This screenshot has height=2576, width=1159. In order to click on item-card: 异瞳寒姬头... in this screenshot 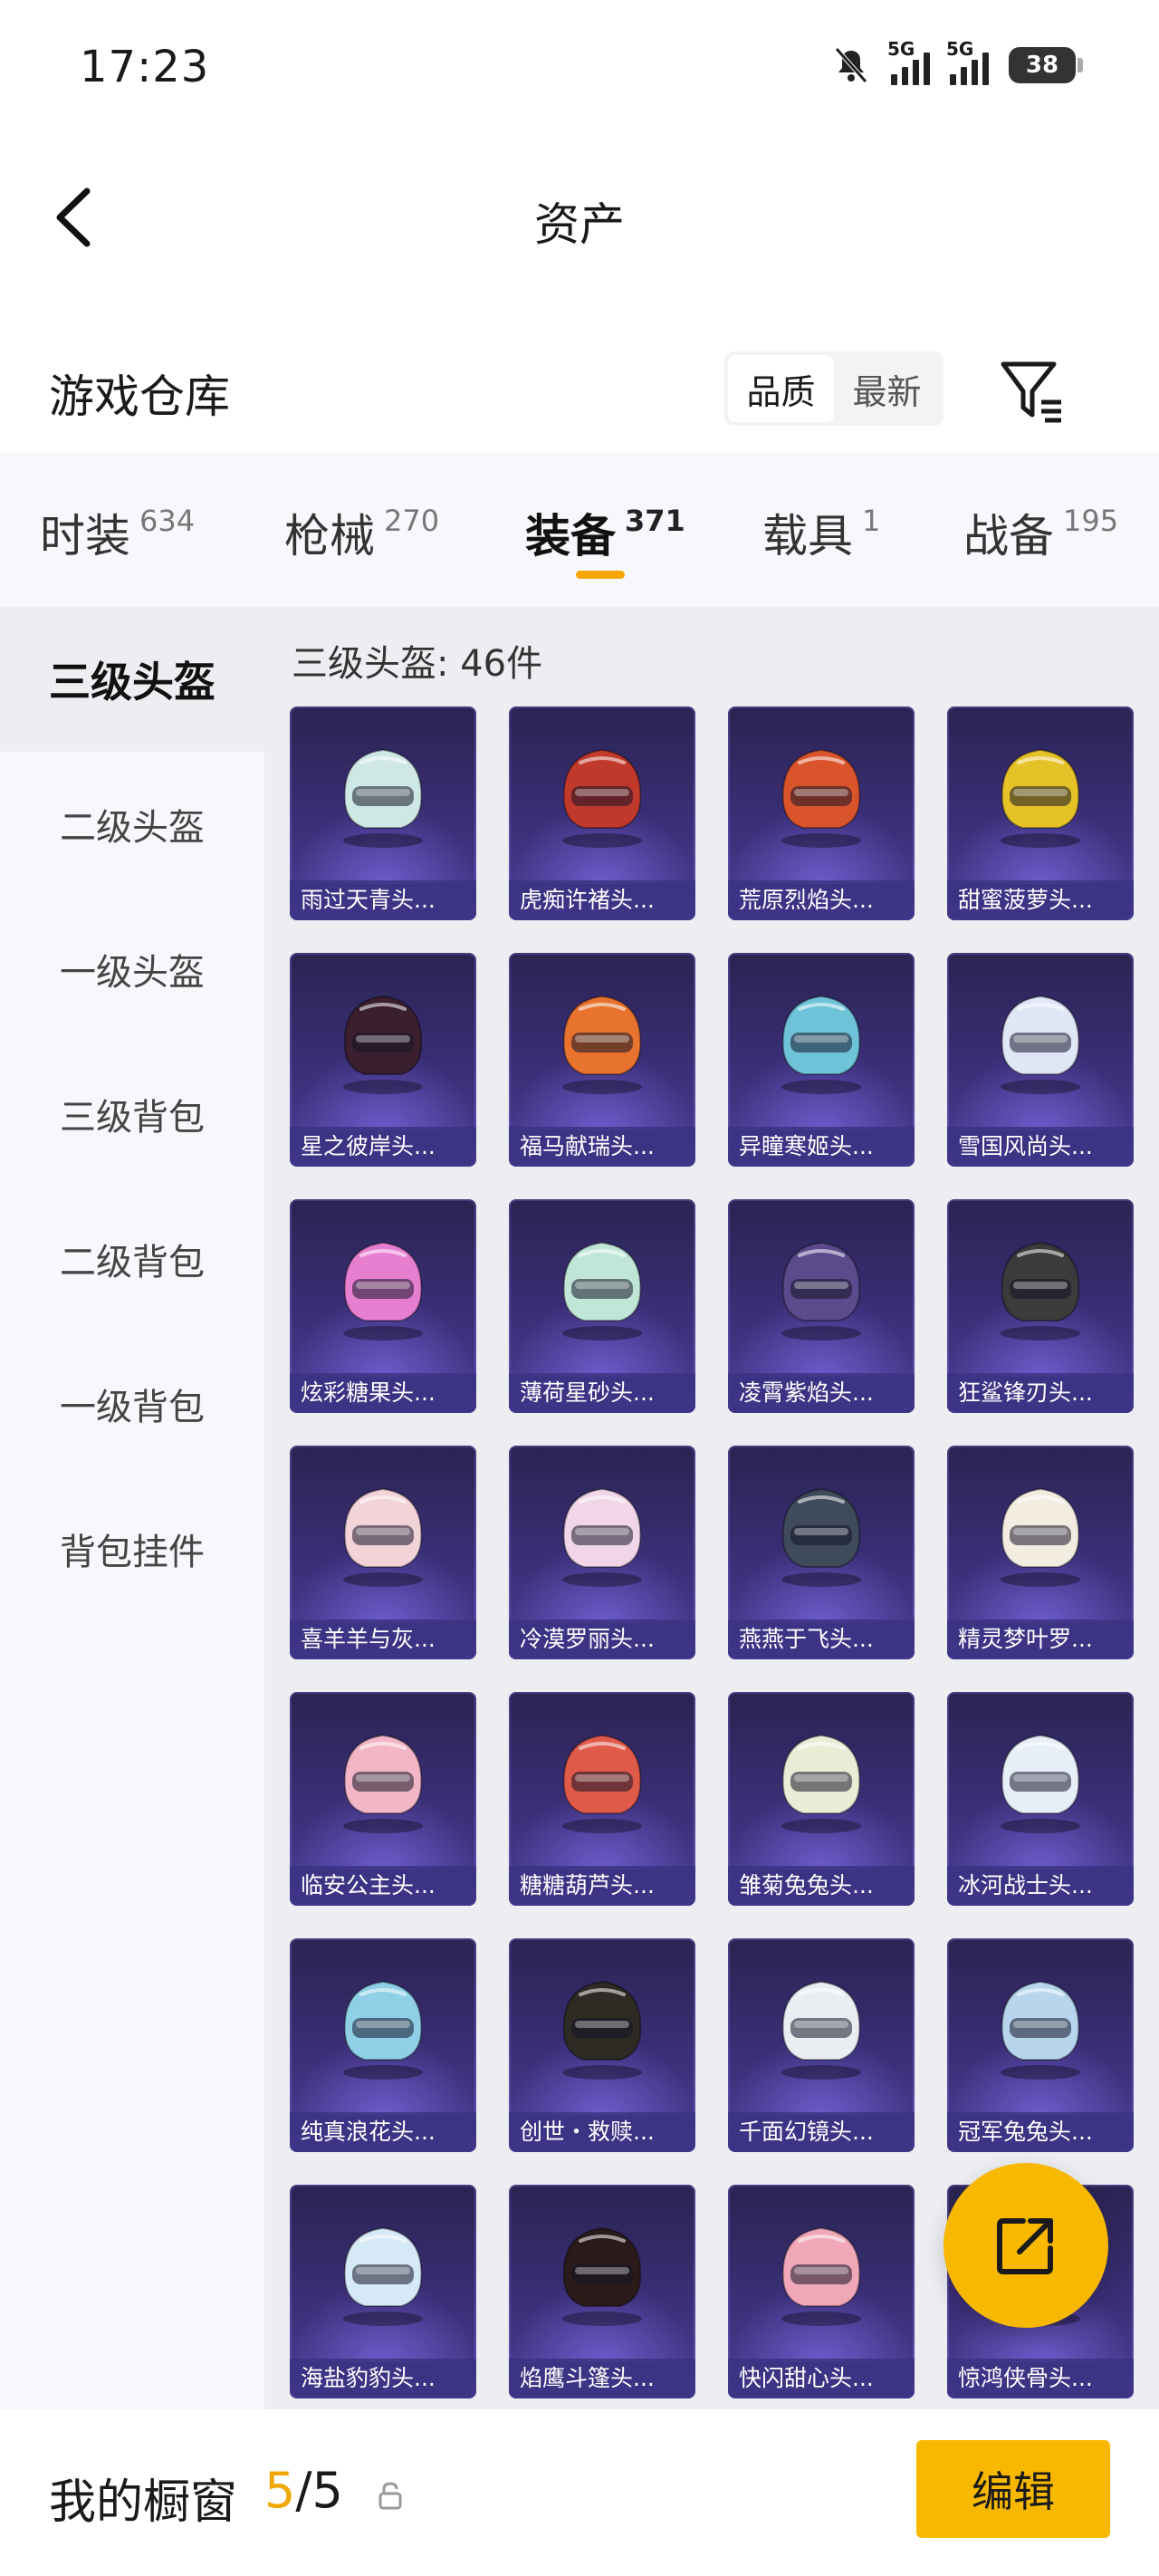, I will do `click(822, 1060)`.